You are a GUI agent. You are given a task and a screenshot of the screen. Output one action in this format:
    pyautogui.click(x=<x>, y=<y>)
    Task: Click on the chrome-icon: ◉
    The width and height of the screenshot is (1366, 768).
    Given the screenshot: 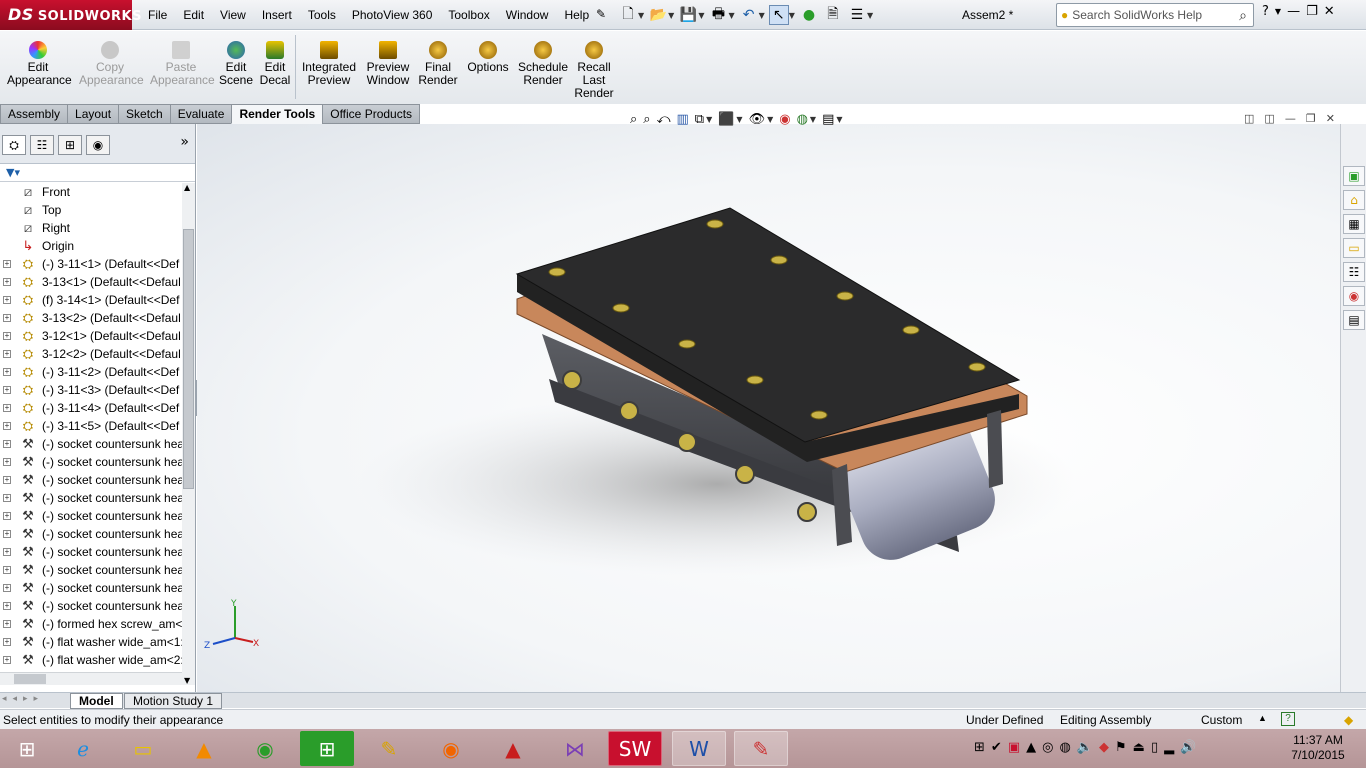 What is the action you would take?
    pyautogui.click(x=265, y=748)
    